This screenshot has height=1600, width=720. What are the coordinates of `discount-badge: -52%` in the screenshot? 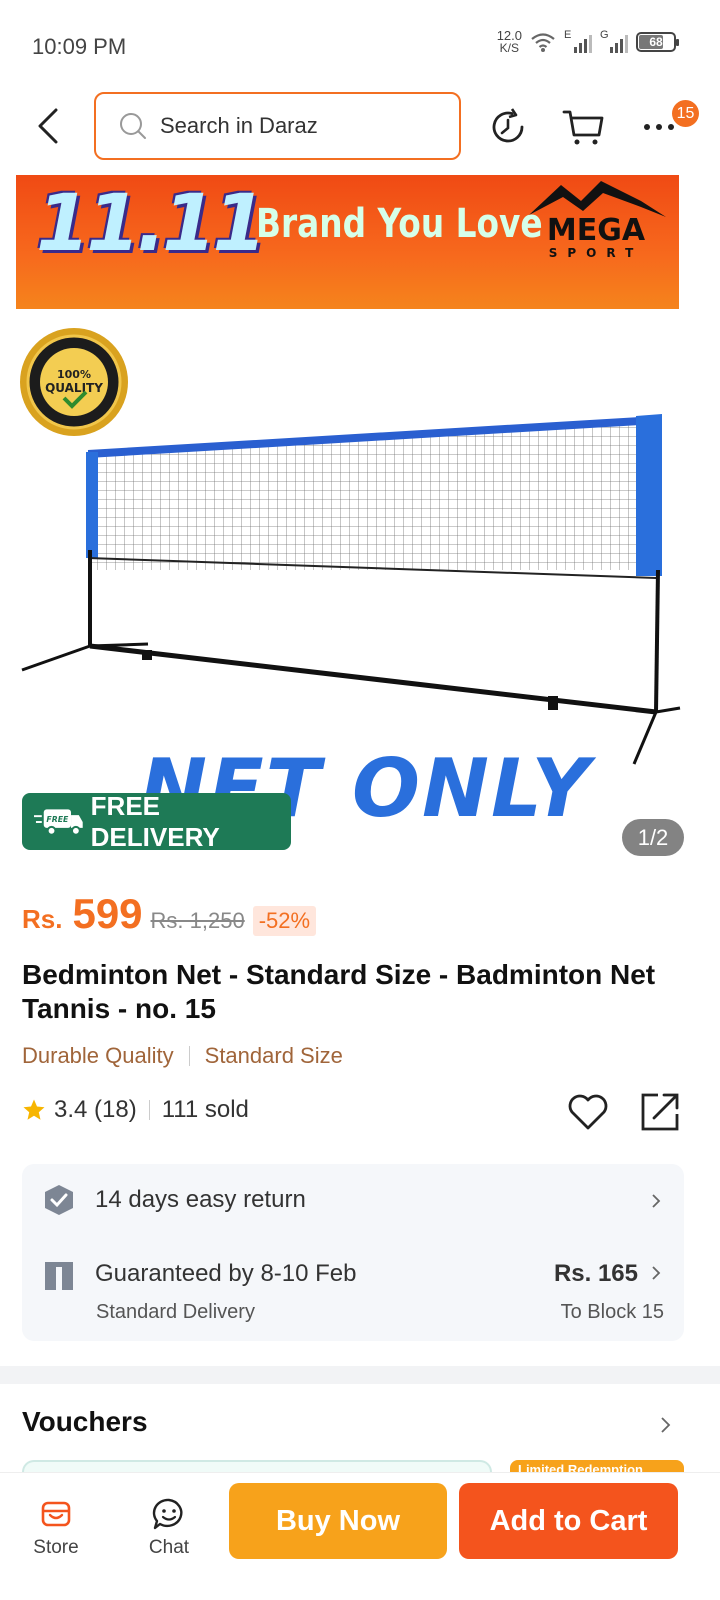 It's located at (284, 921).